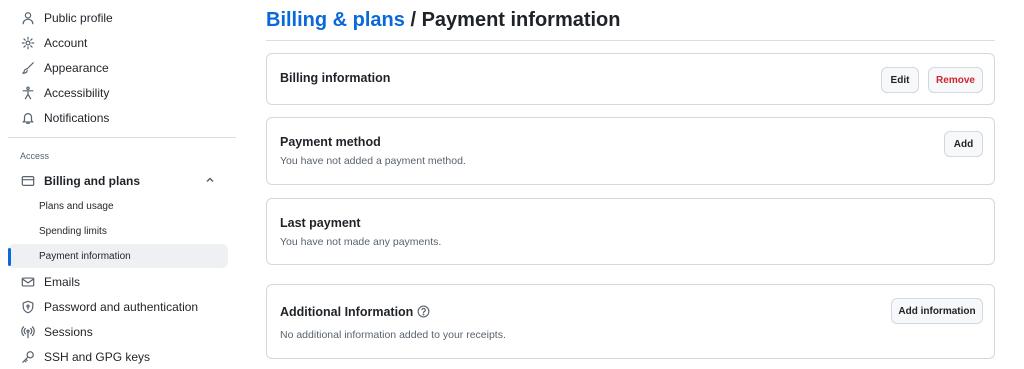 This screenshot has height=369, width=1024. I want to click on sidebar-item-accessibility: Accessibility, so click(118, 93).